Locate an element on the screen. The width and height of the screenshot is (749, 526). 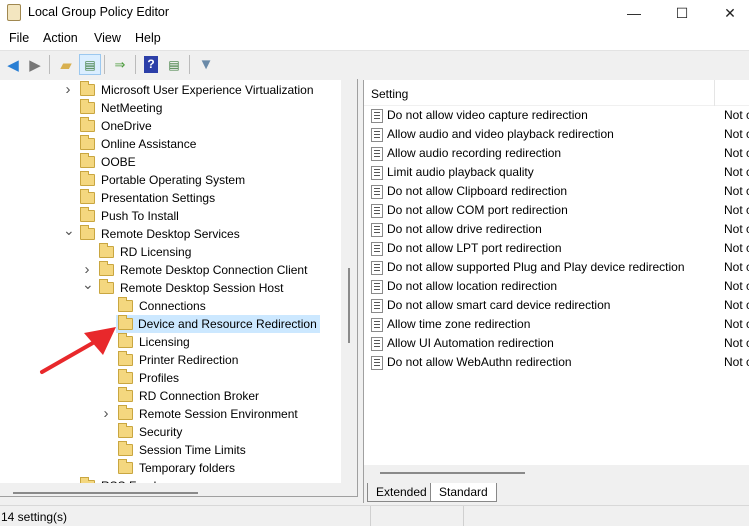
tree-item: Printer Redirection is located at coordinates (170, 360).